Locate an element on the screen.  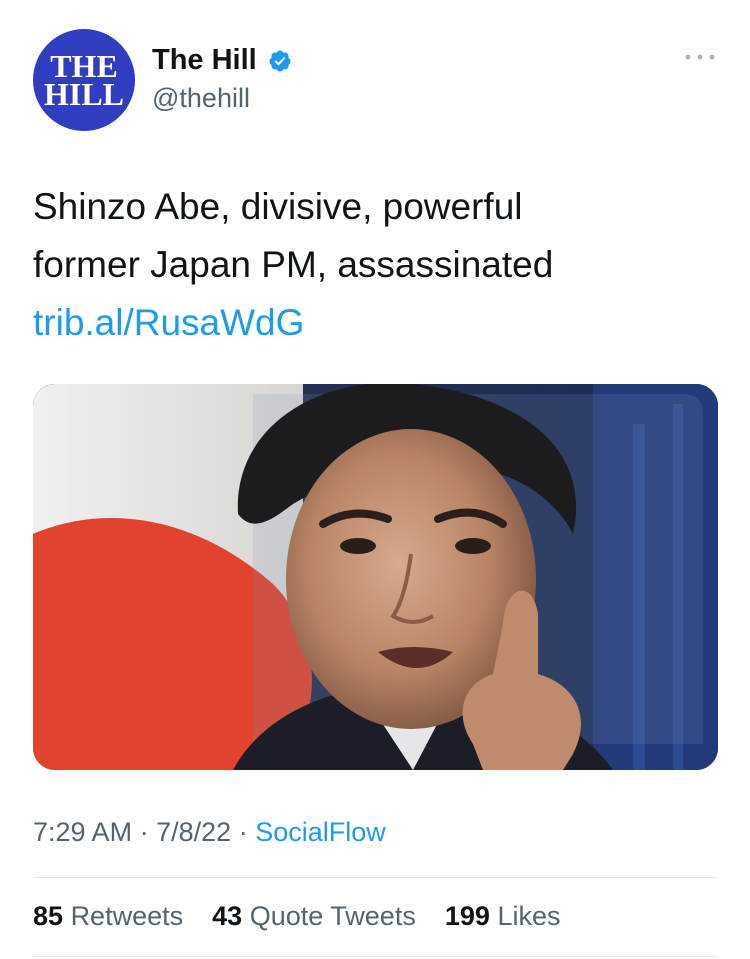
retweets-label: Retweets is located at coordinates (127, 916).